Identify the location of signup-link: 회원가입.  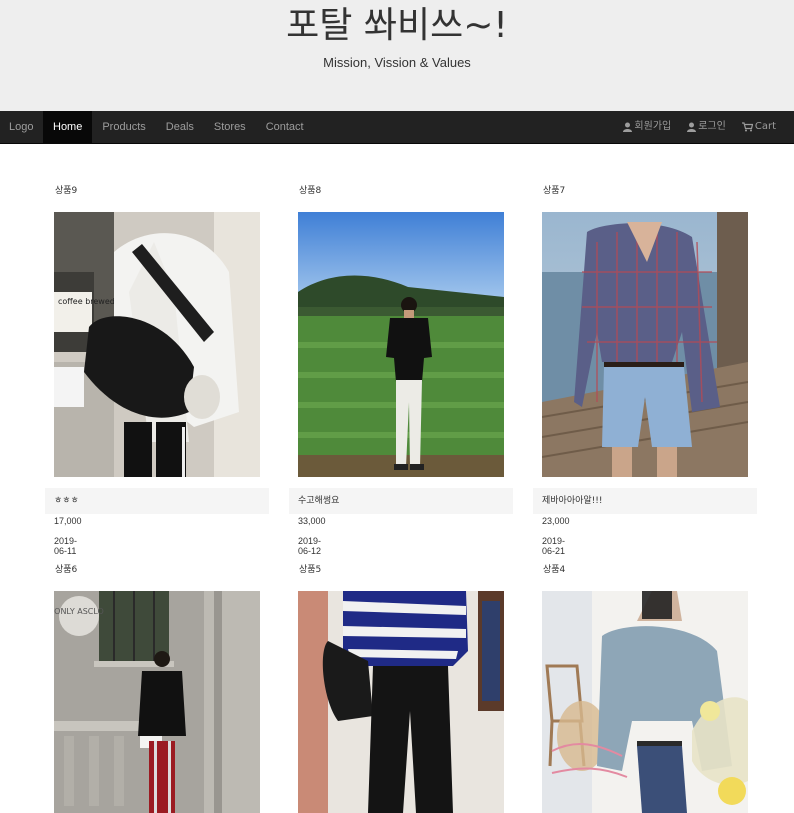
(647, 127).